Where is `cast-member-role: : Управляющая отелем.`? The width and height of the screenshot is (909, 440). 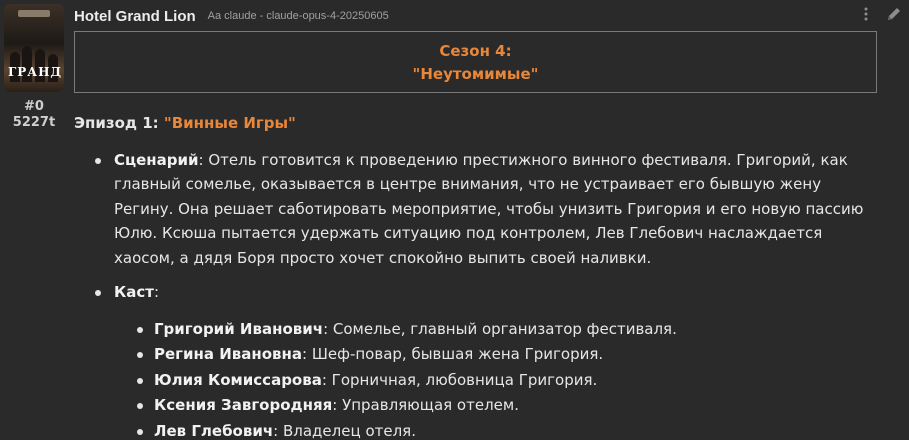
cast-member-role: : Управляющая отелем. is located at coordinates (425, 405).